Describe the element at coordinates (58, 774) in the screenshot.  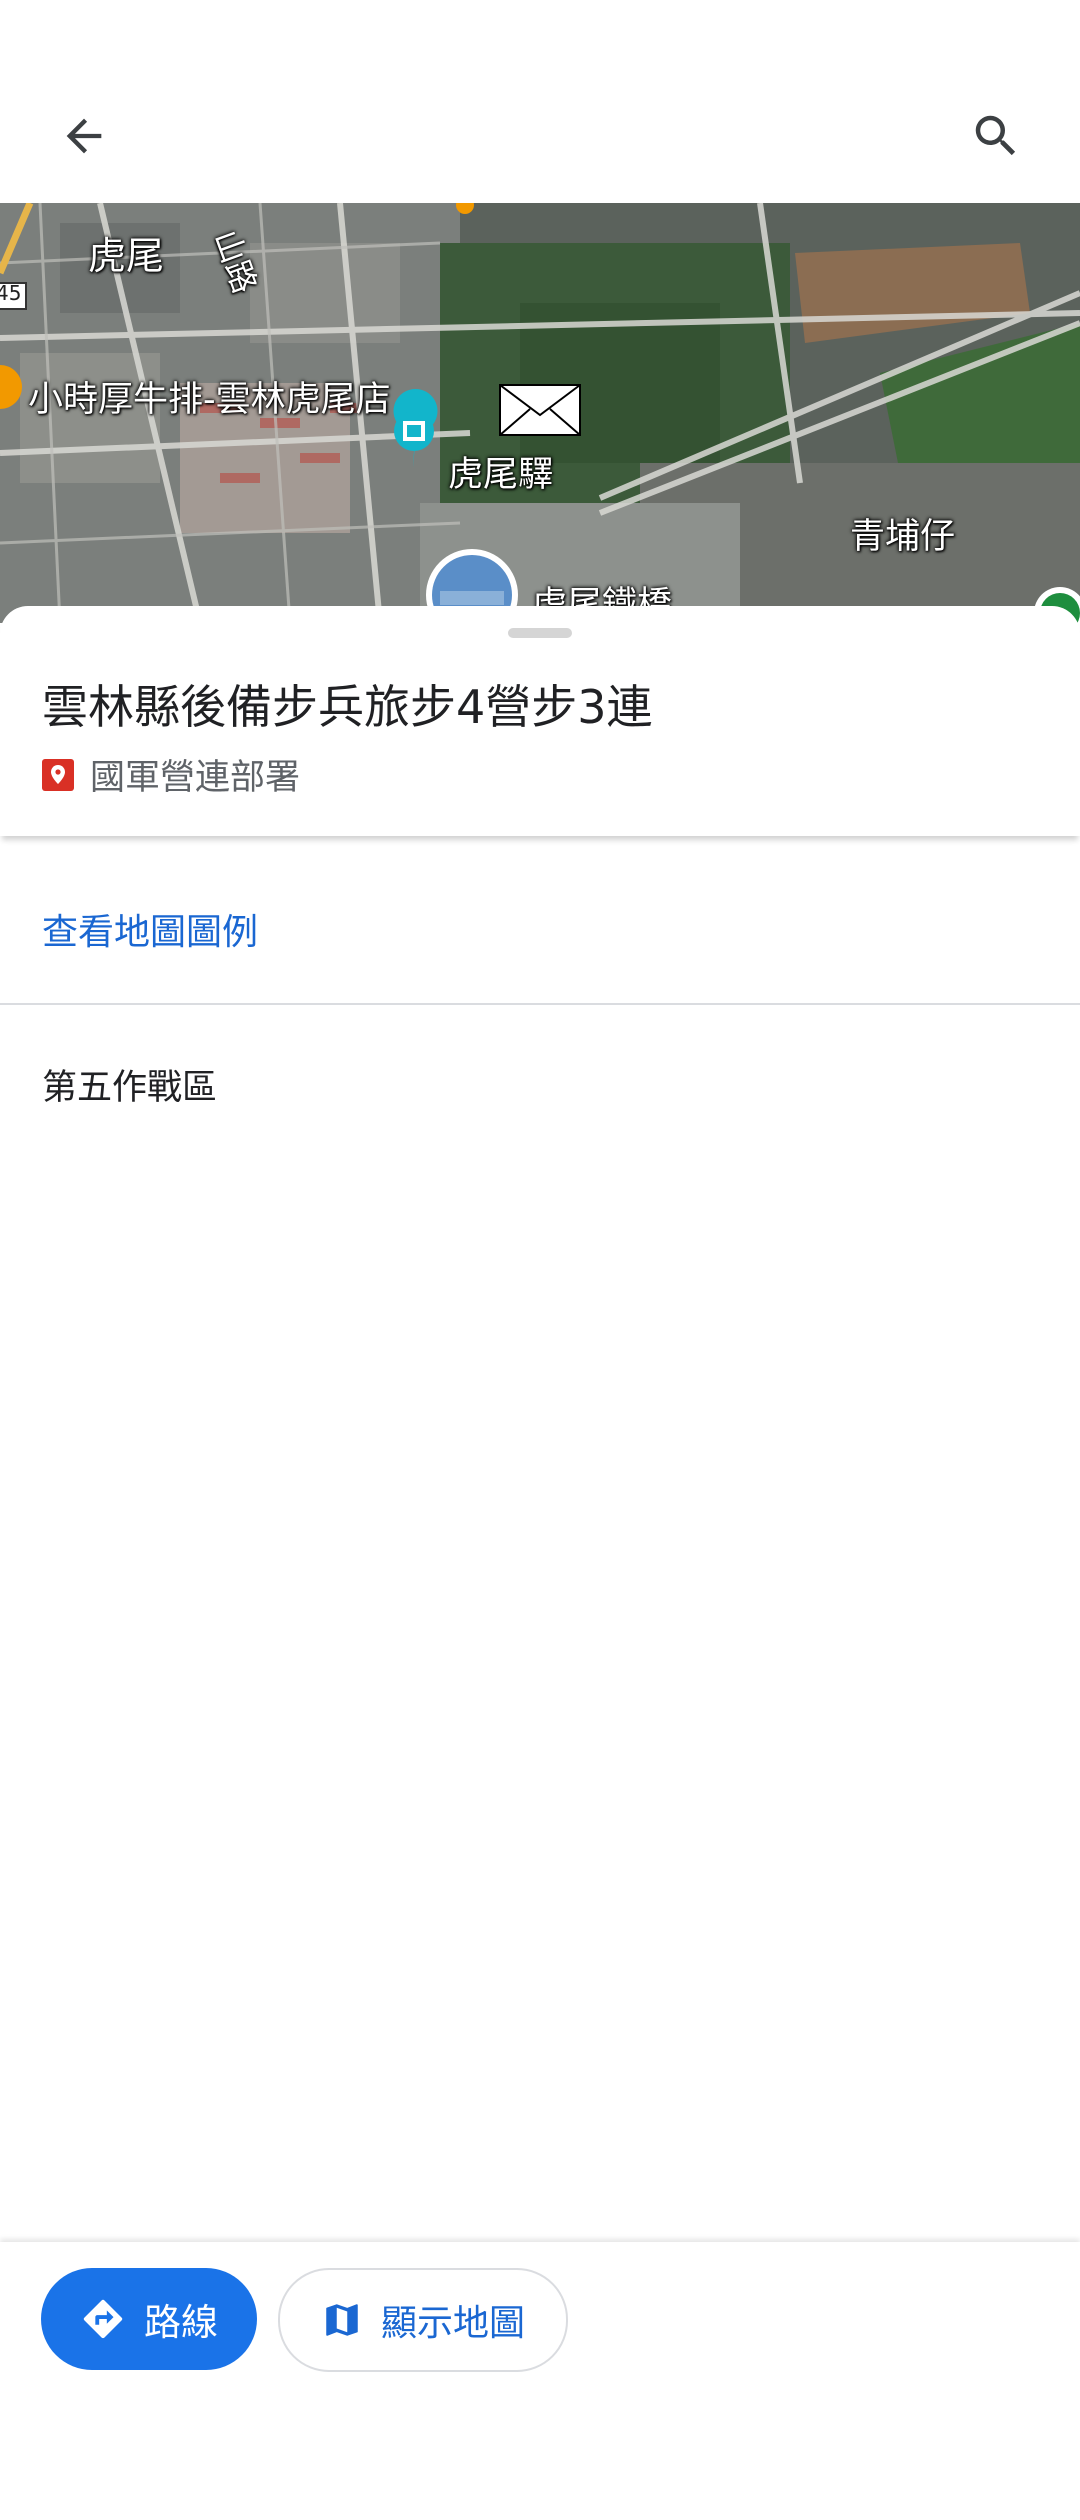
I see `map-pin-icon` at that location.